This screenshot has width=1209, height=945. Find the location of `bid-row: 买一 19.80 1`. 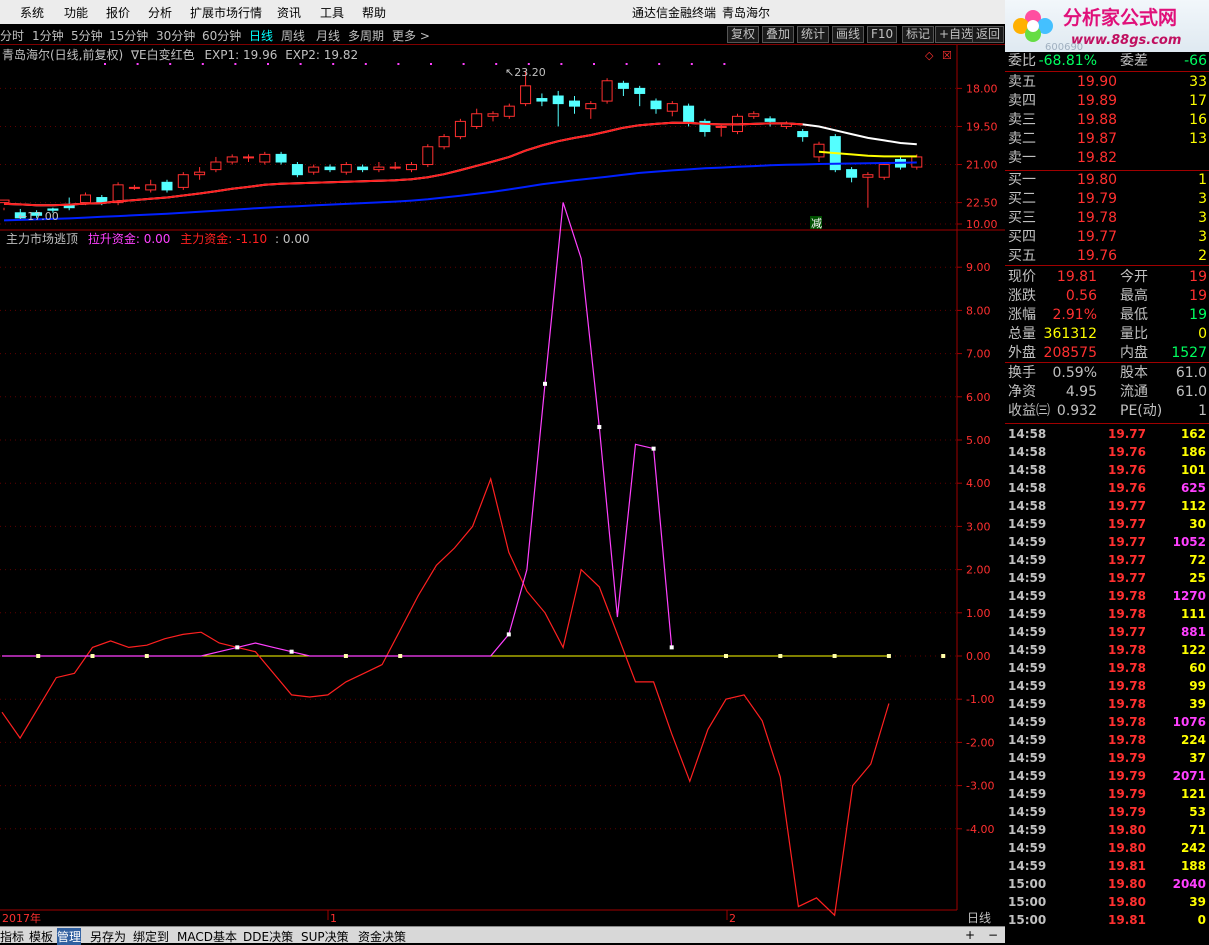

bid-row: 买一 19.80 1 is located at coordinates (1107, 180).